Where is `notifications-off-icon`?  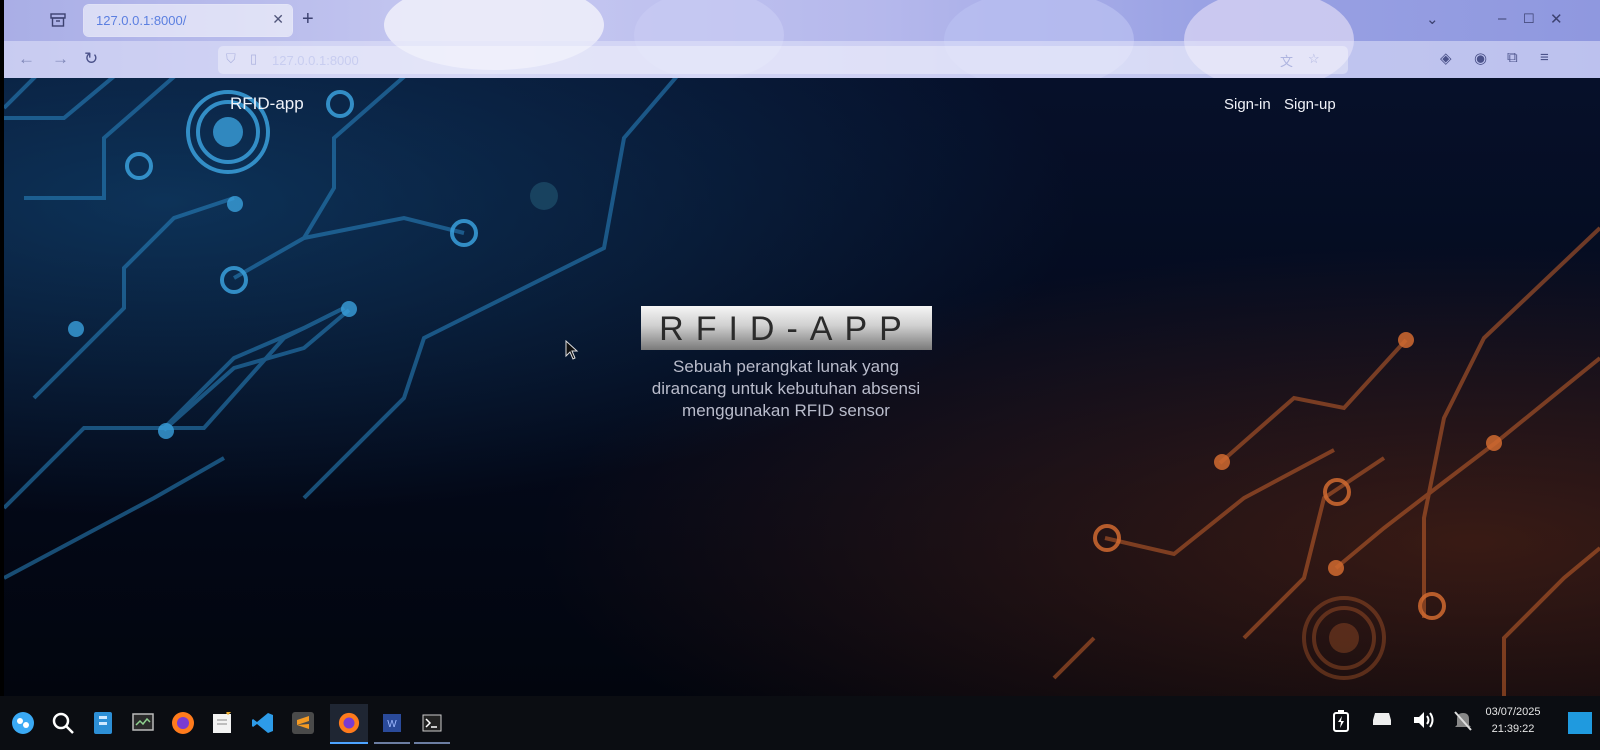 notifications-off-icon is located at coordinates (1463, 724).